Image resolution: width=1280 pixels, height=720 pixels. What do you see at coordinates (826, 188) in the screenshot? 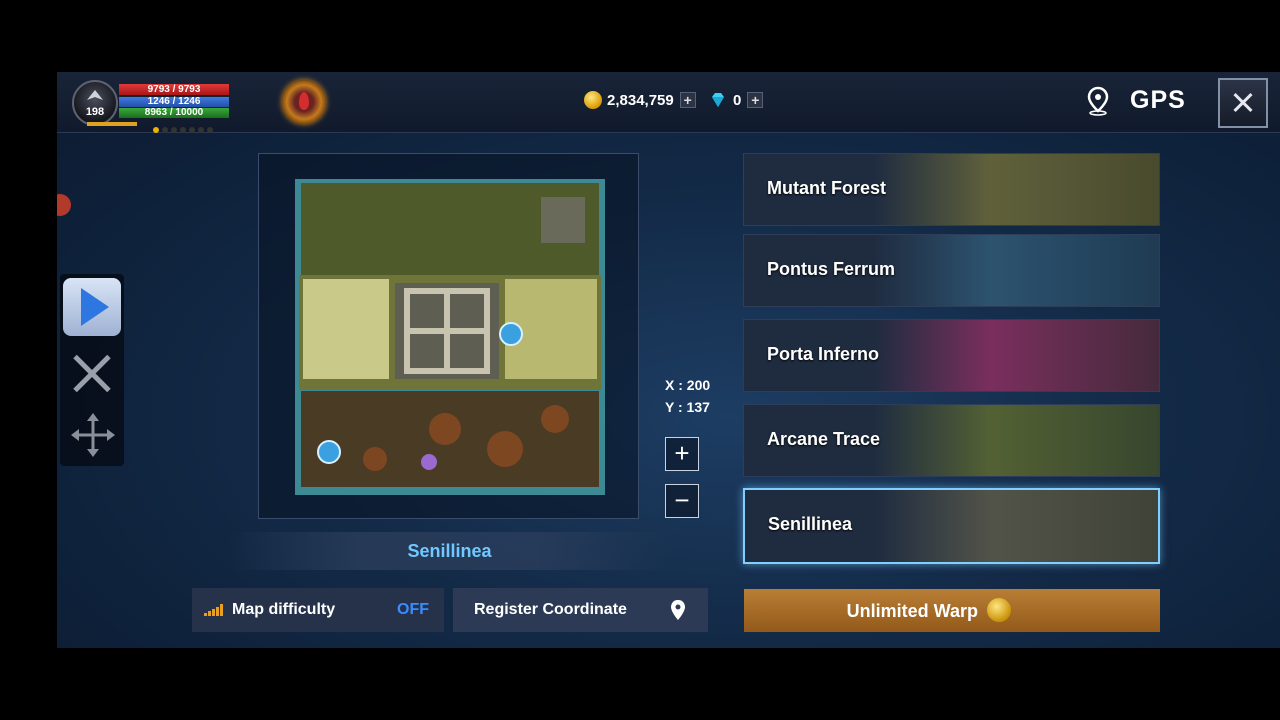
I see `region-label: Mutant Forest` at bounding box center [826, 188].